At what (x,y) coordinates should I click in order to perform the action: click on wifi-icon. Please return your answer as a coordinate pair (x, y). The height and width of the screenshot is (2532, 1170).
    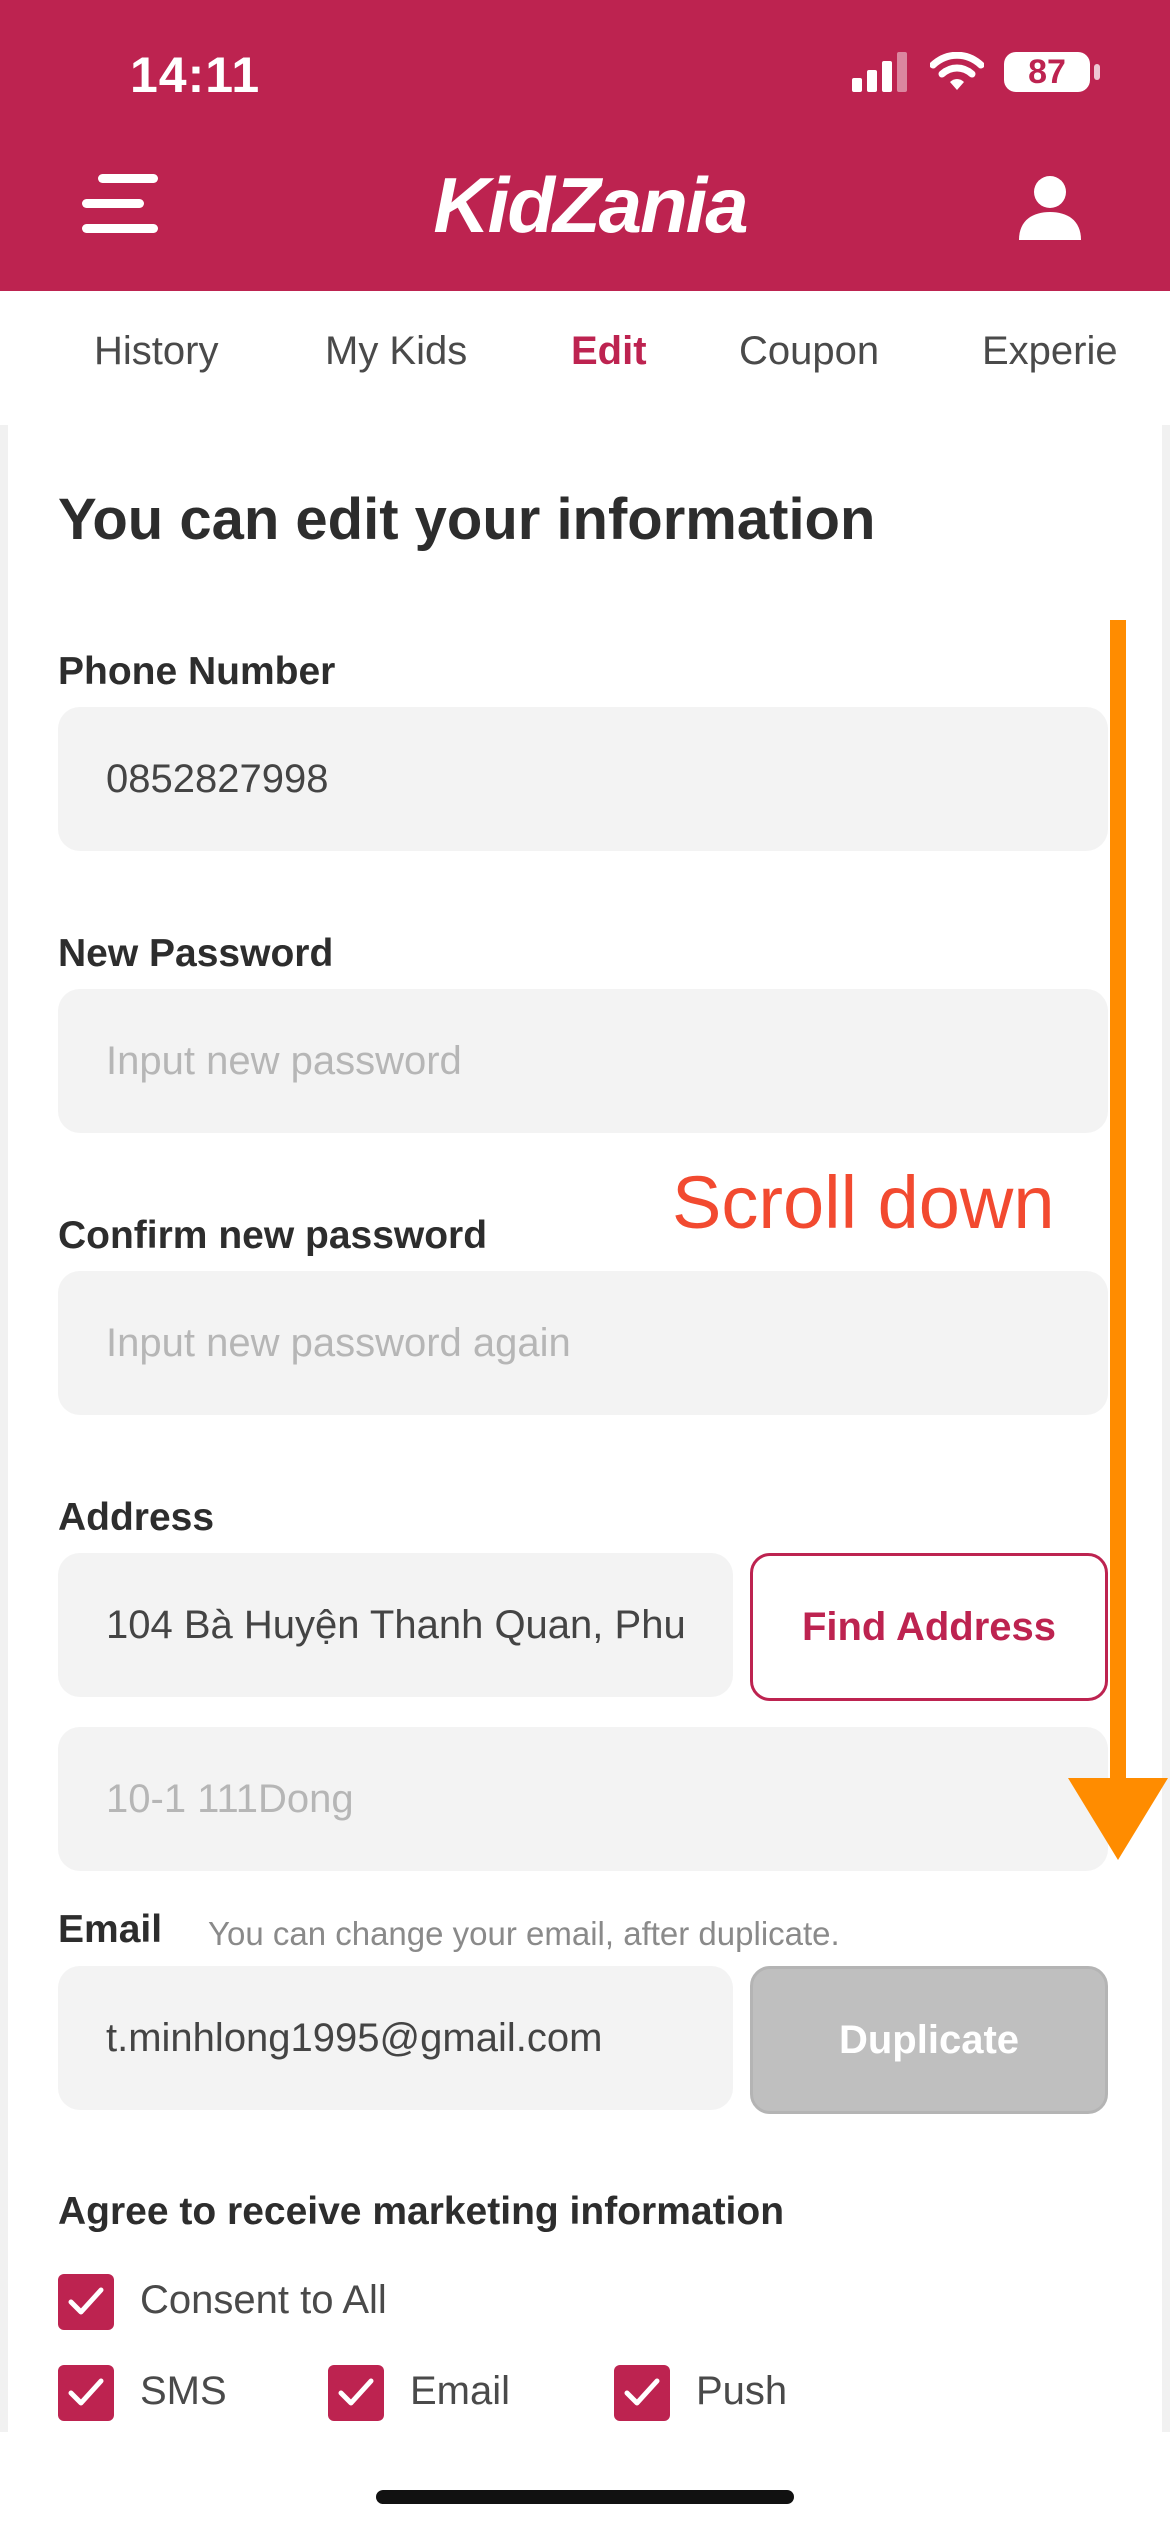
    Looking at the image, I should click on (957, 71).